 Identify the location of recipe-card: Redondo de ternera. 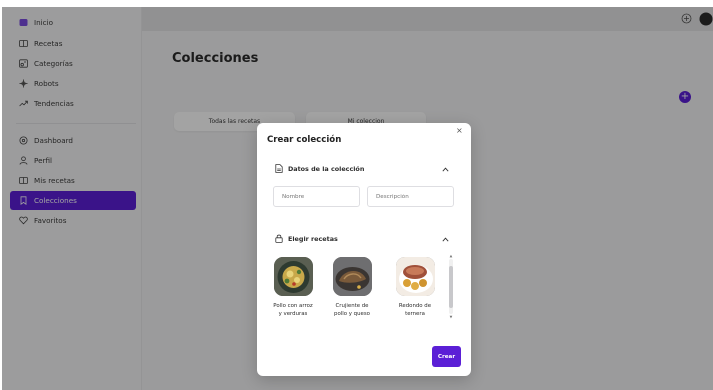
(415, 287).